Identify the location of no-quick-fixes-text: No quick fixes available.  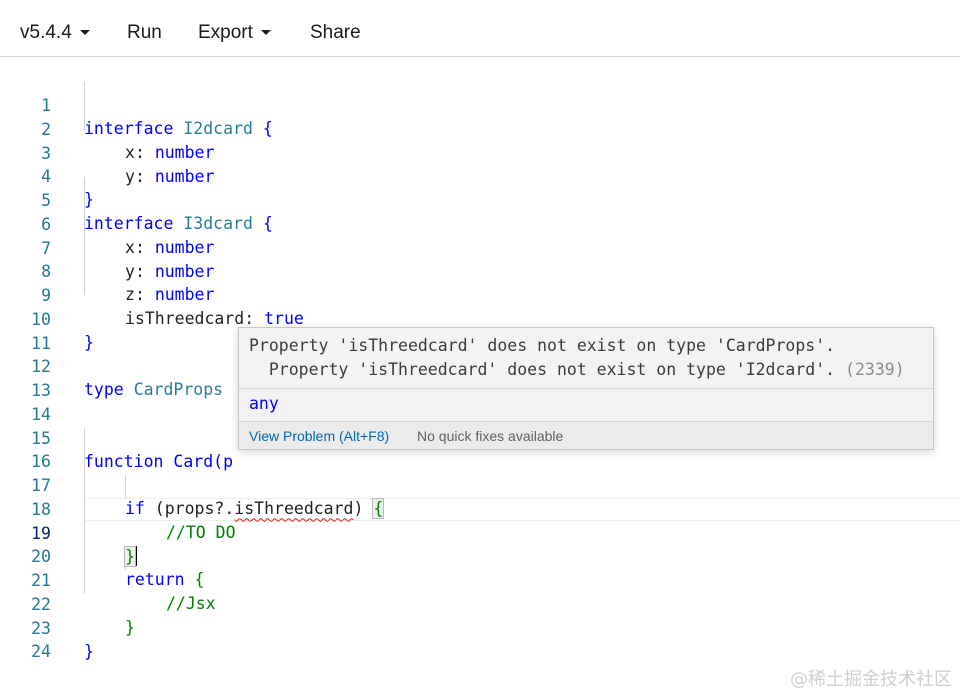
(490, 436).